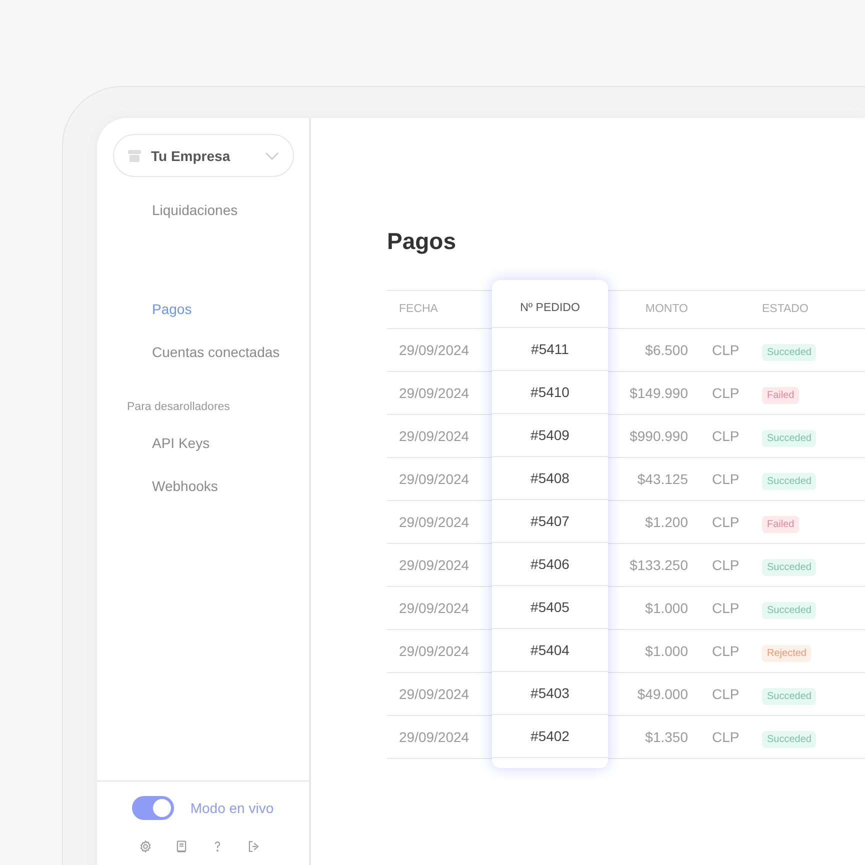 The height and width of the screenshot is (865, 865). Describe the element at coordinates (648, 479) in the screenshot. I see `amount-cell: $43.125` at that location.